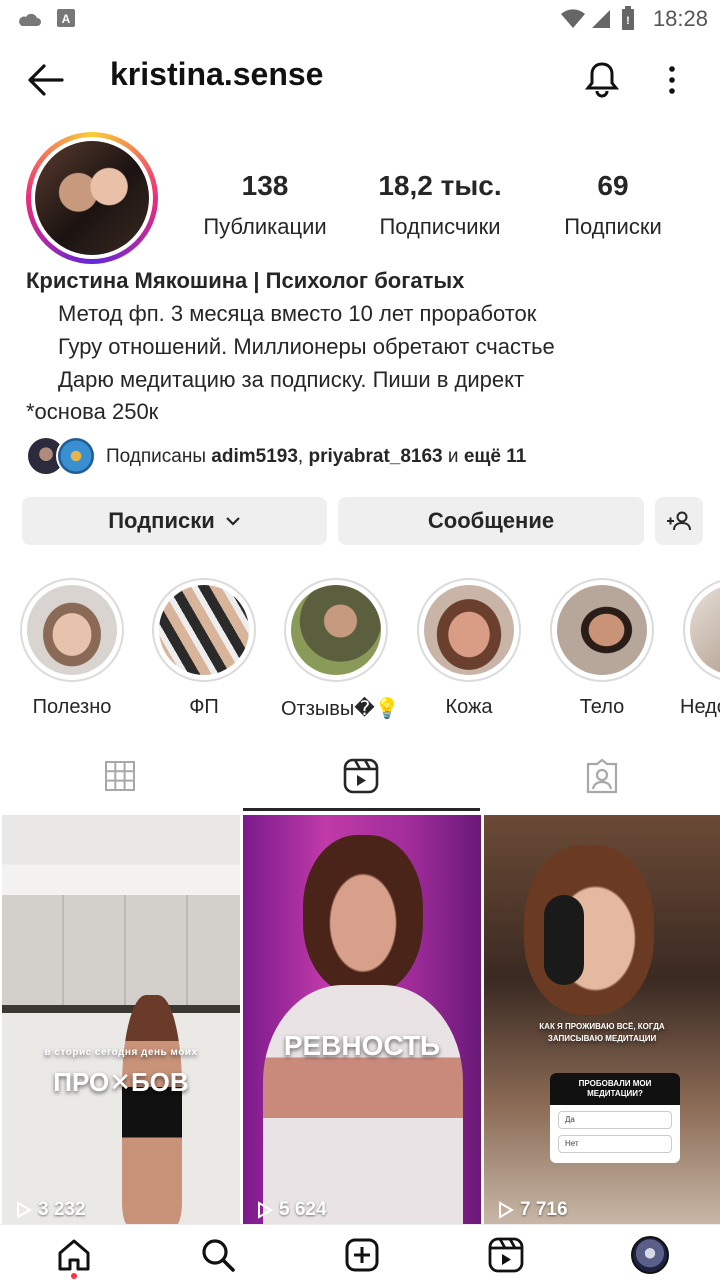  Describe the element at coordinates (615, 1089) in the screenshot. I see `poll-title: ПРОБОВАЛИ МОИ МЕДИТАЦИИ?` at that location.